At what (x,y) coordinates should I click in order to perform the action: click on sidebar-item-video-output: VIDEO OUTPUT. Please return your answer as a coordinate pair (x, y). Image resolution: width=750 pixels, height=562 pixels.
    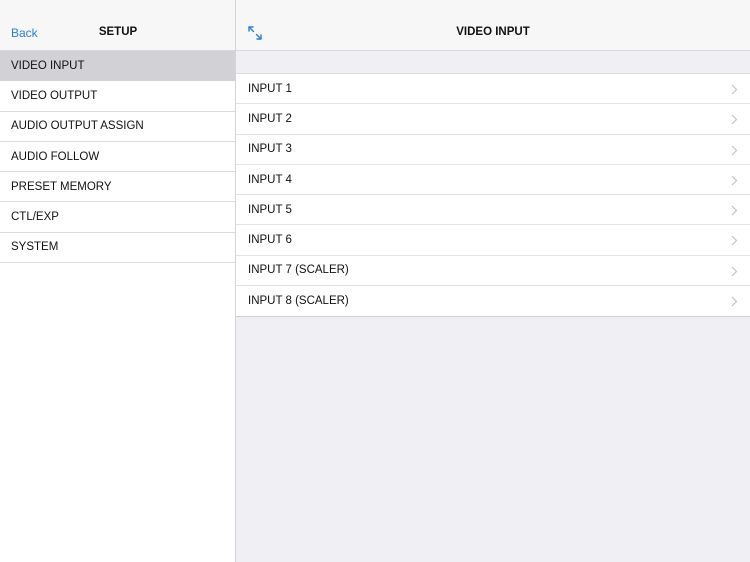
    Looking at the image, I should click on (117, 96).